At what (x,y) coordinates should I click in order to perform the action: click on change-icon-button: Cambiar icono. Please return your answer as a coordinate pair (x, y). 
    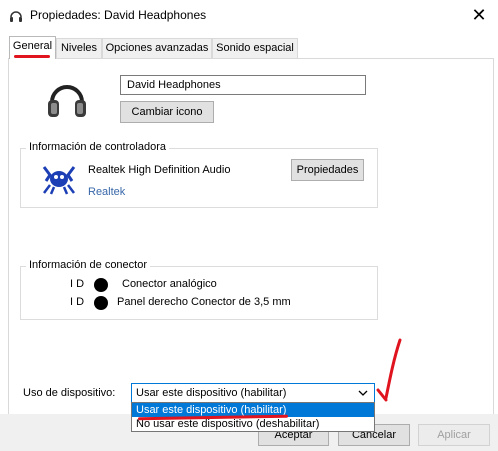
    Looking at the image, I should click on (167, 112).